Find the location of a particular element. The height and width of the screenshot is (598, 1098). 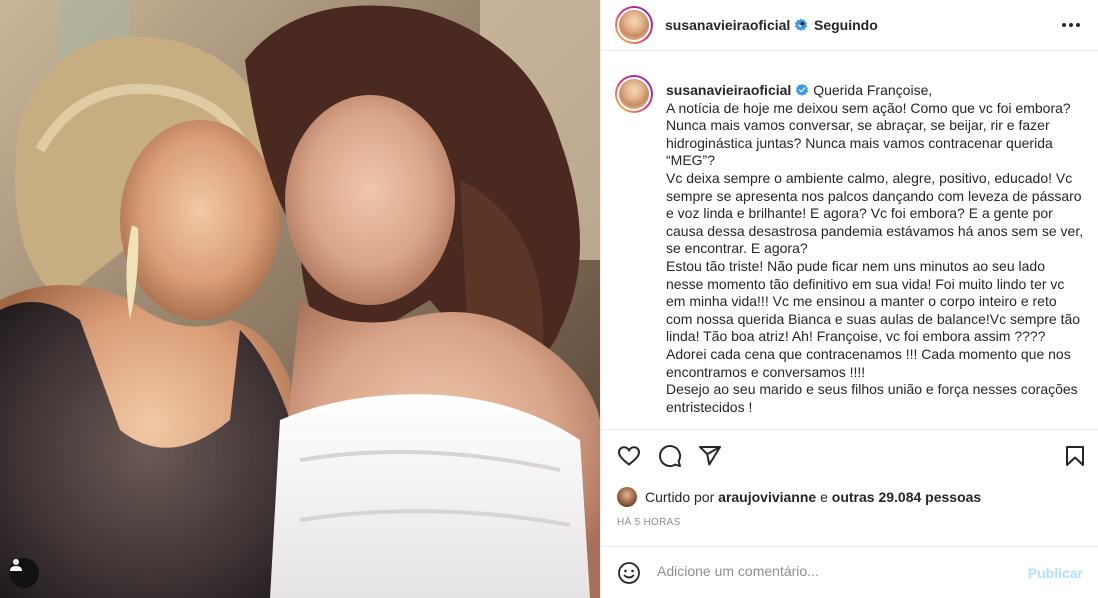

emoji-button is located at coordinates (629, 573).